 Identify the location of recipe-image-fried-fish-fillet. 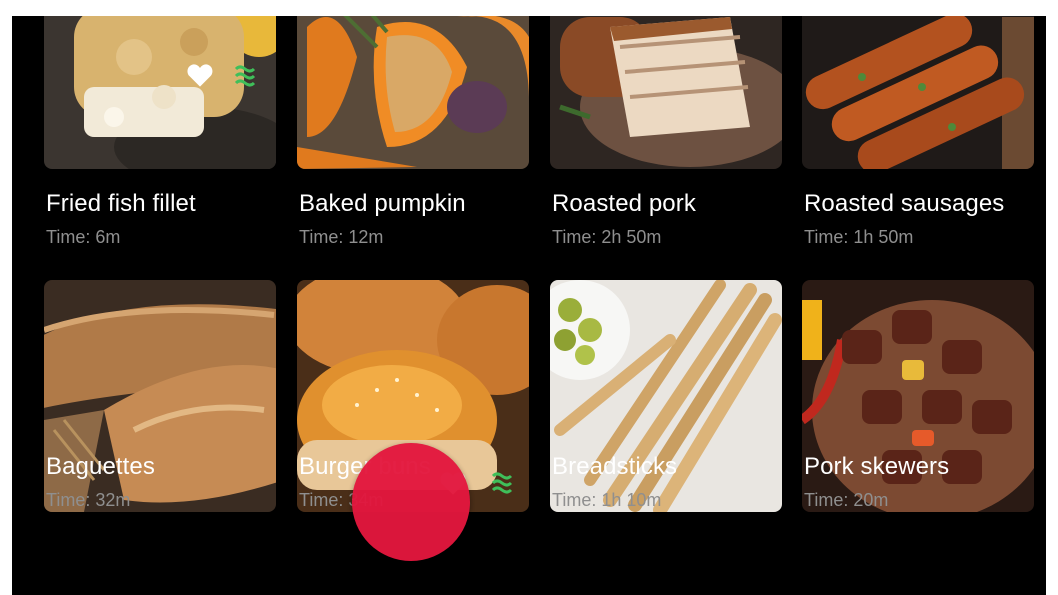
(160, 92).